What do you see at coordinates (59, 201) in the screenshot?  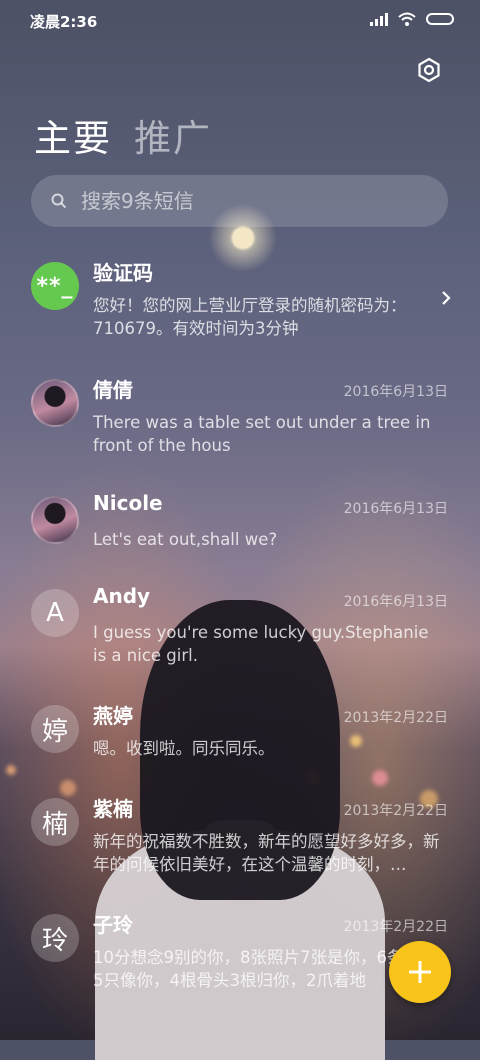 I see `search-icon` at bounding box center [59, 201].